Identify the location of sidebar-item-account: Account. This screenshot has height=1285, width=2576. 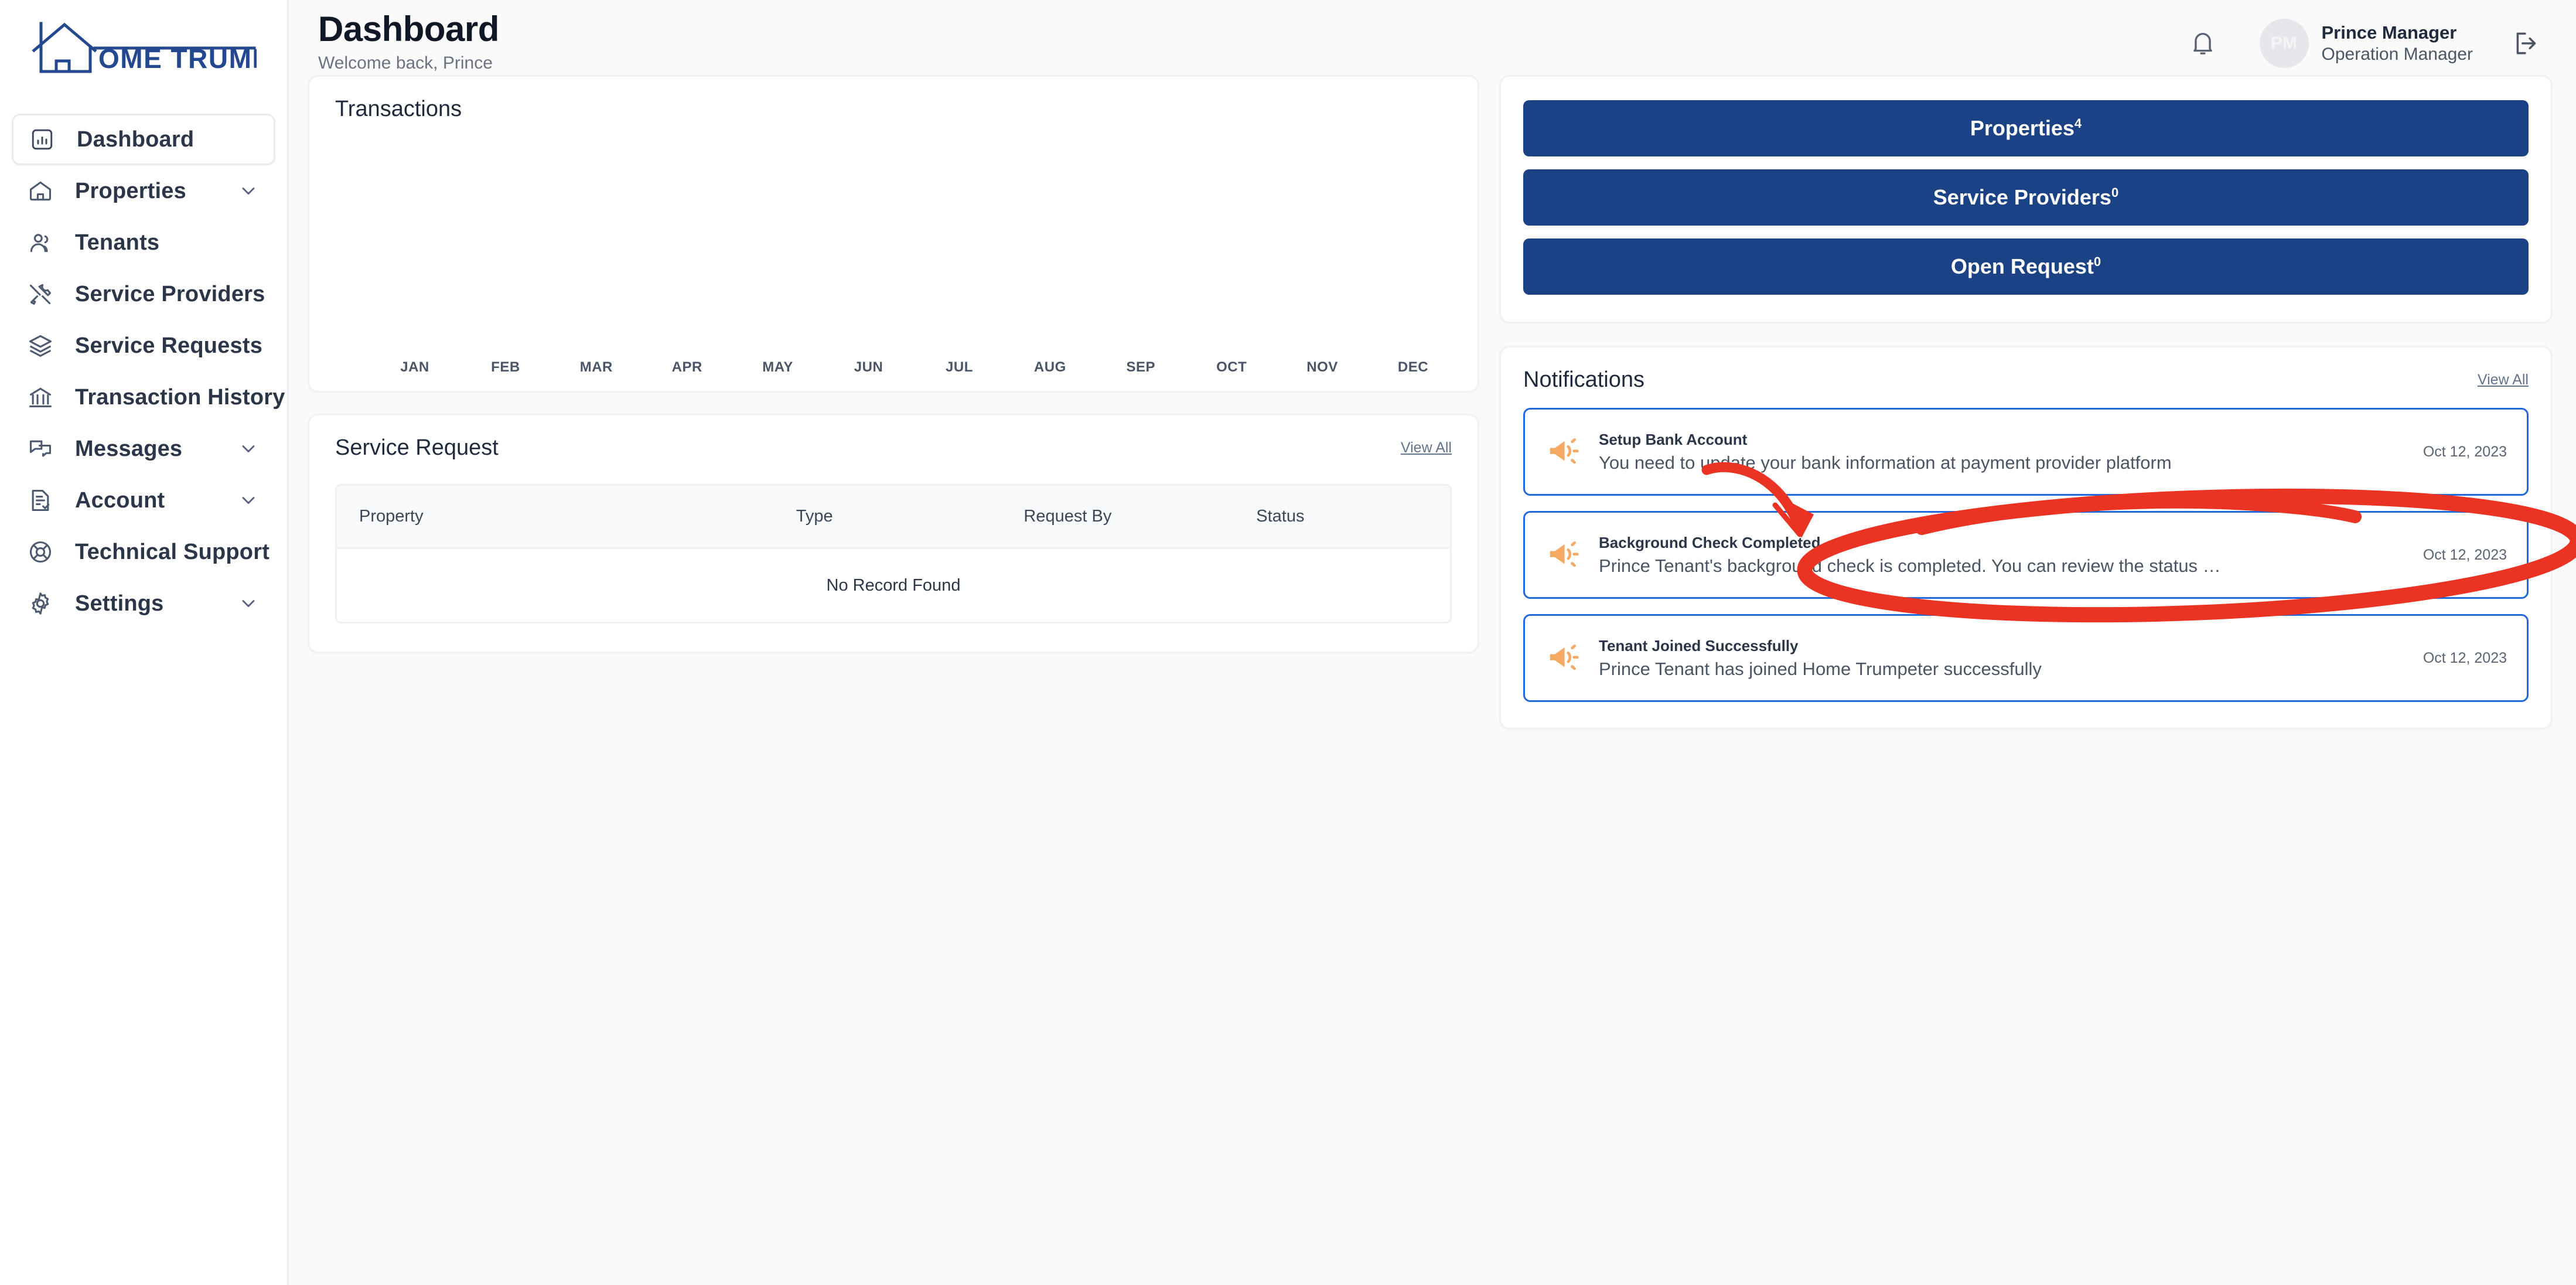
(143, 500).